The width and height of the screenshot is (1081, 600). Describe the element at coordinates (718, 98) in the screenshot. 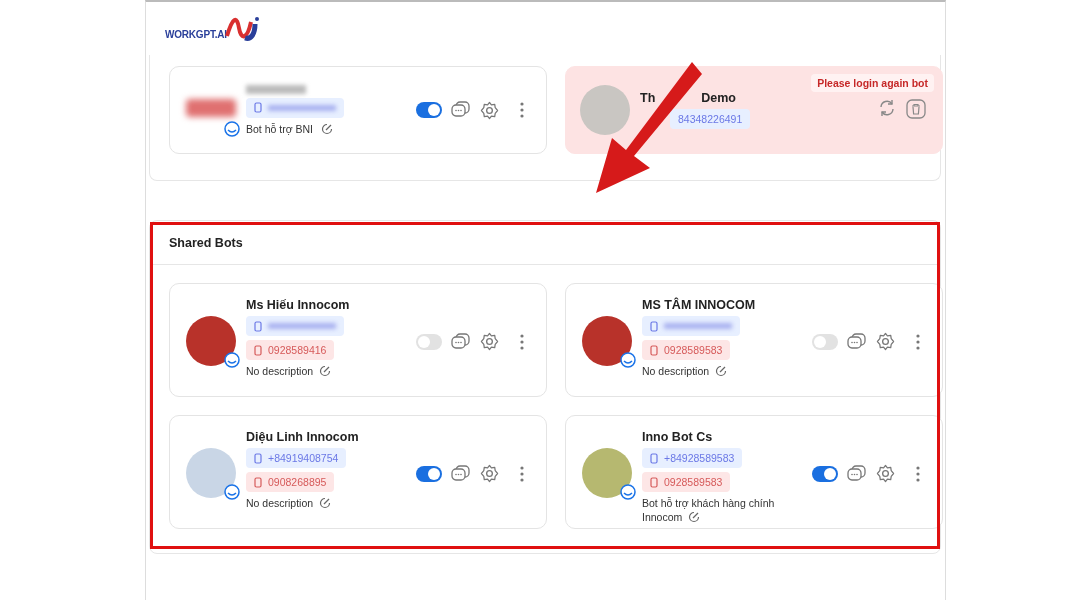

I see `bot-name: Demo` at that location.